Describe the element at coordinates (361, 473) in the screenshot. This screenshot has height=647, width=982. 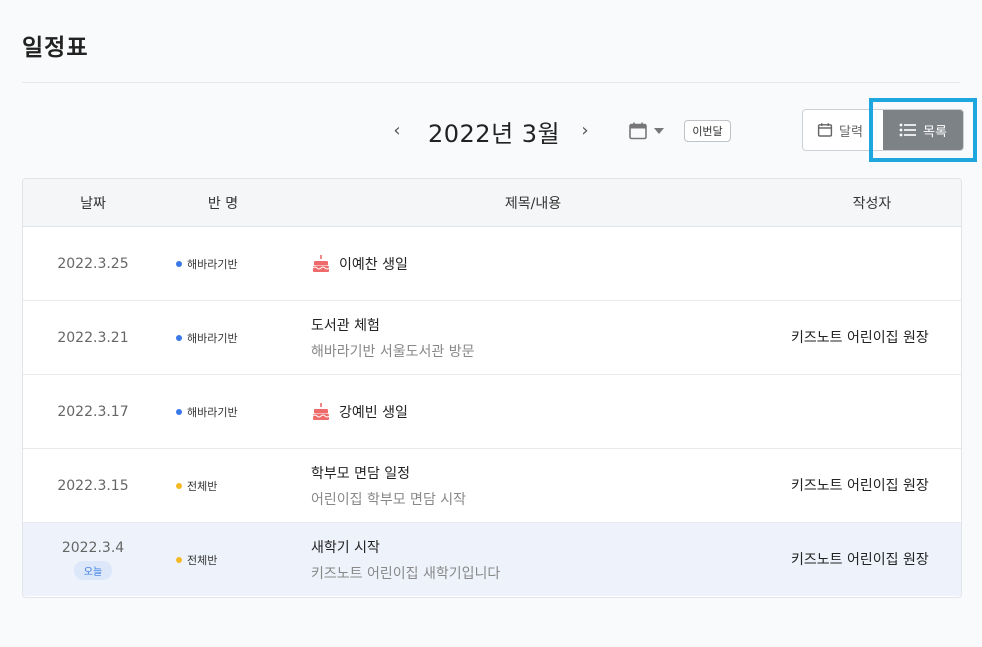
I see `row-title: 학부모 면담 일정` at that location.